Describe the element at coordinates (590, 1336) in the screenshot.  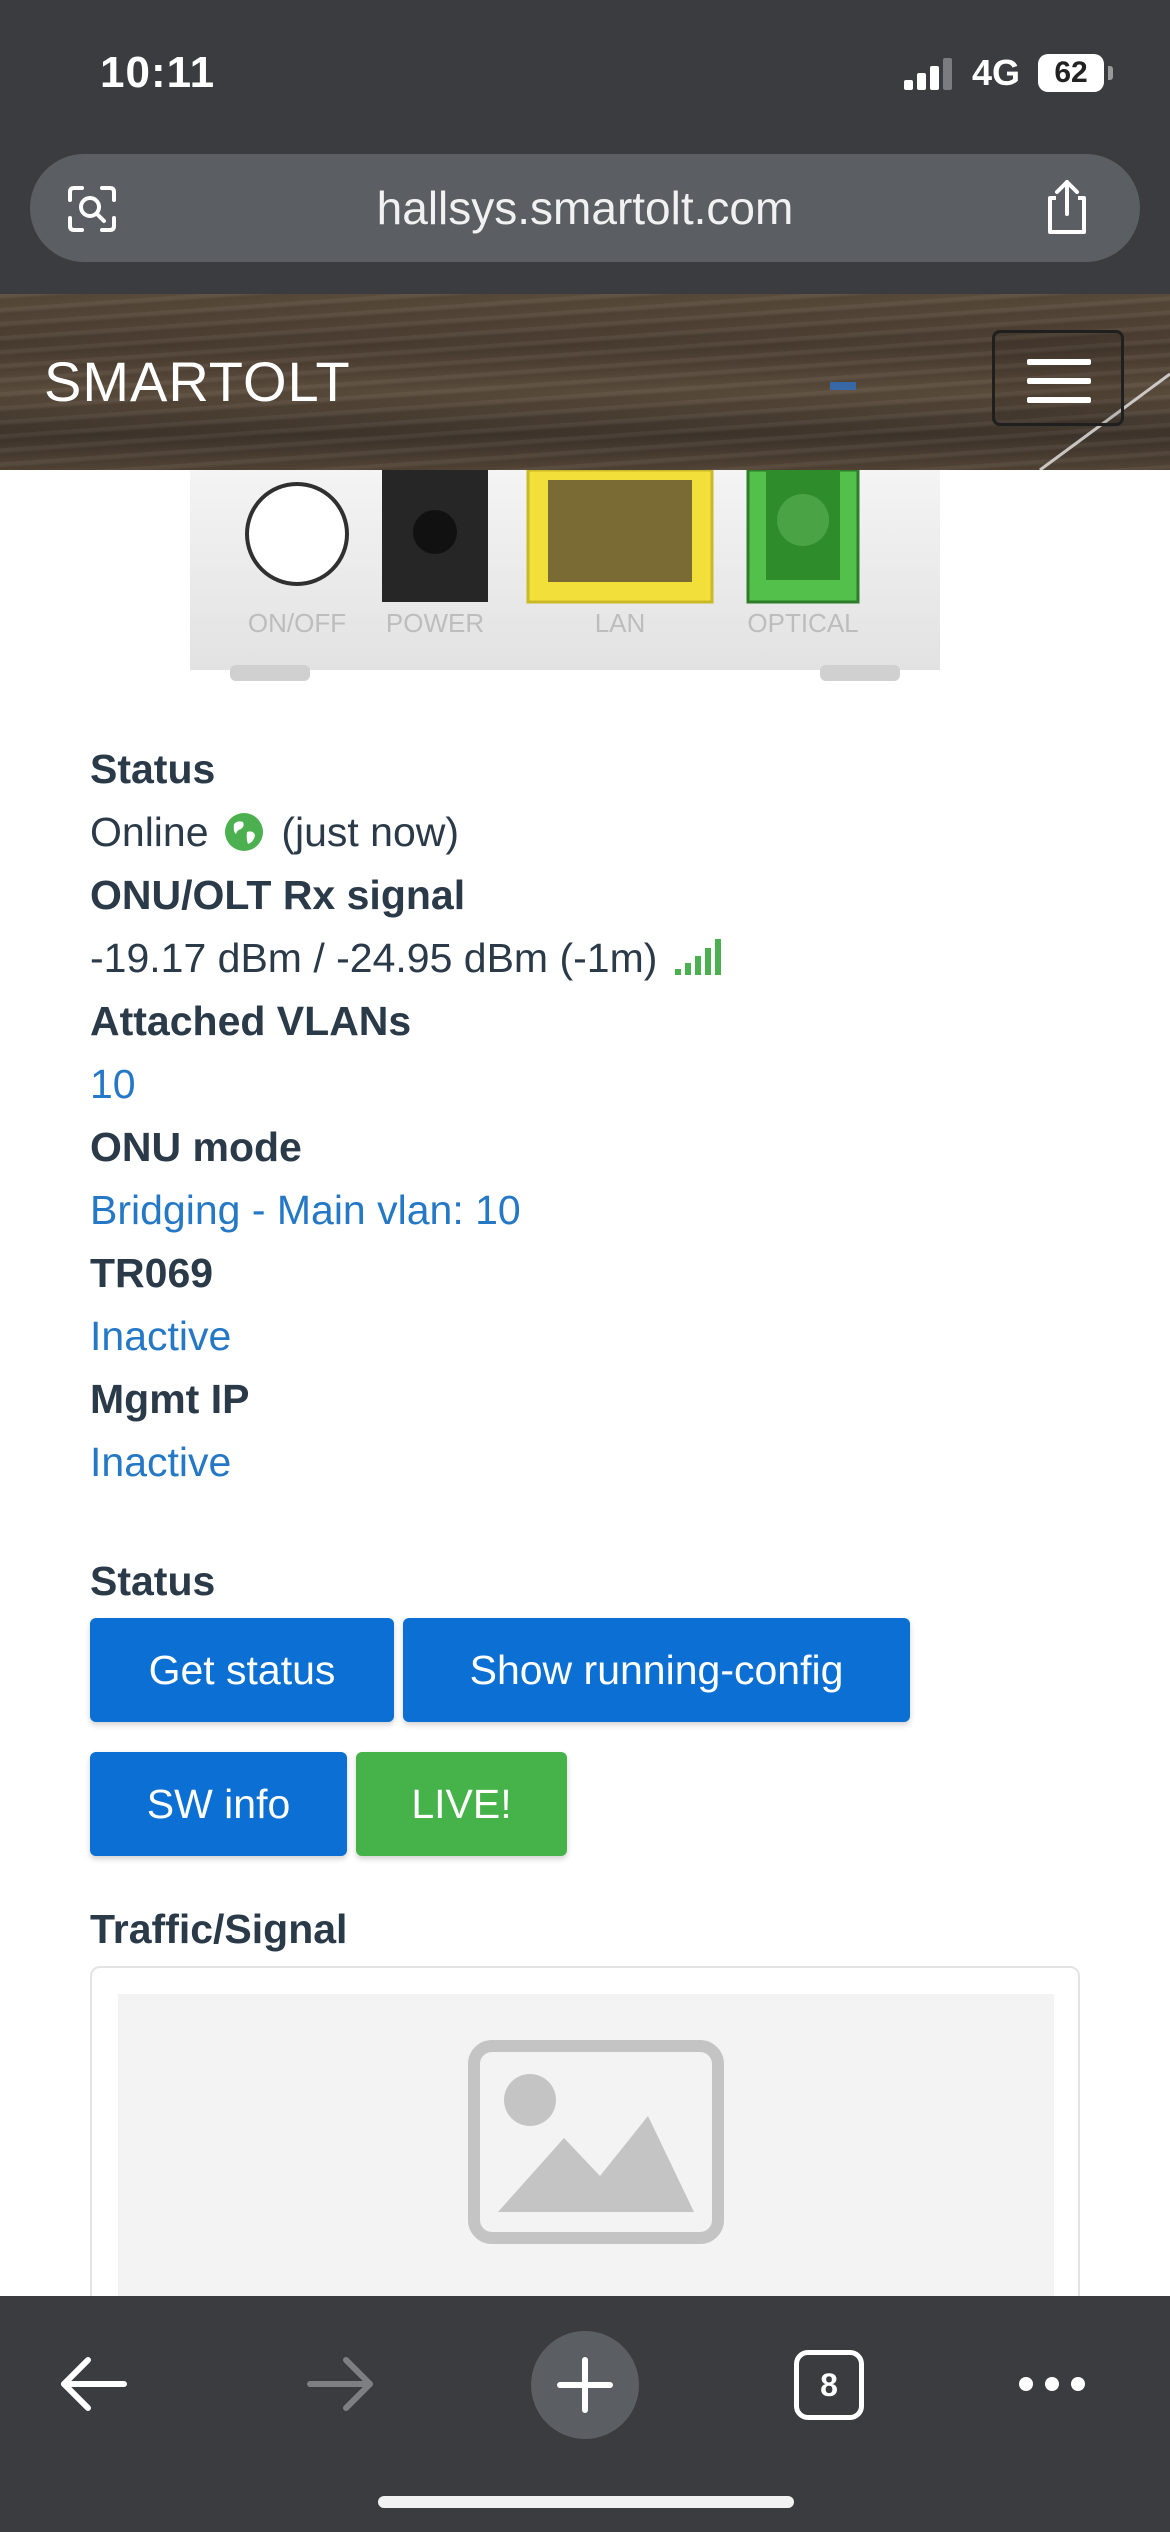
I see `tr069-link: Inactive` at that location.